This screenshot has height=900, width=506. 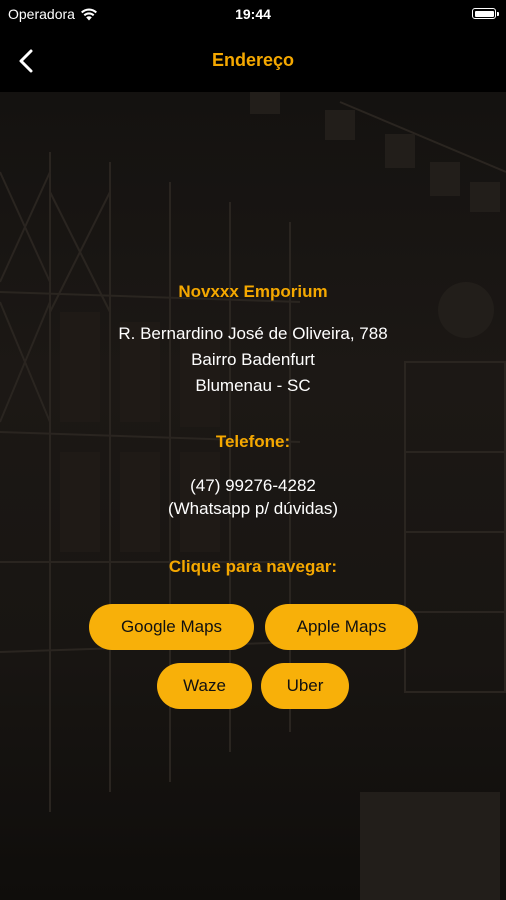 What do you see at coordinates (253, 385) in the screenshot?
I see `address-city: Blumenau - SC` at bounding box center [253, 385].